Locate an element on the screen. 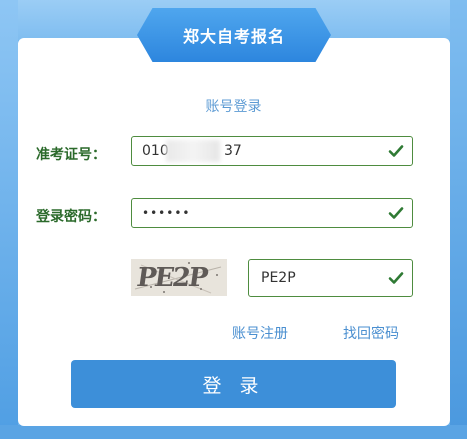 This screenshot has width=467, height=439. tab-account-login-label: 账号登录 is located at coordinates (233, 107).